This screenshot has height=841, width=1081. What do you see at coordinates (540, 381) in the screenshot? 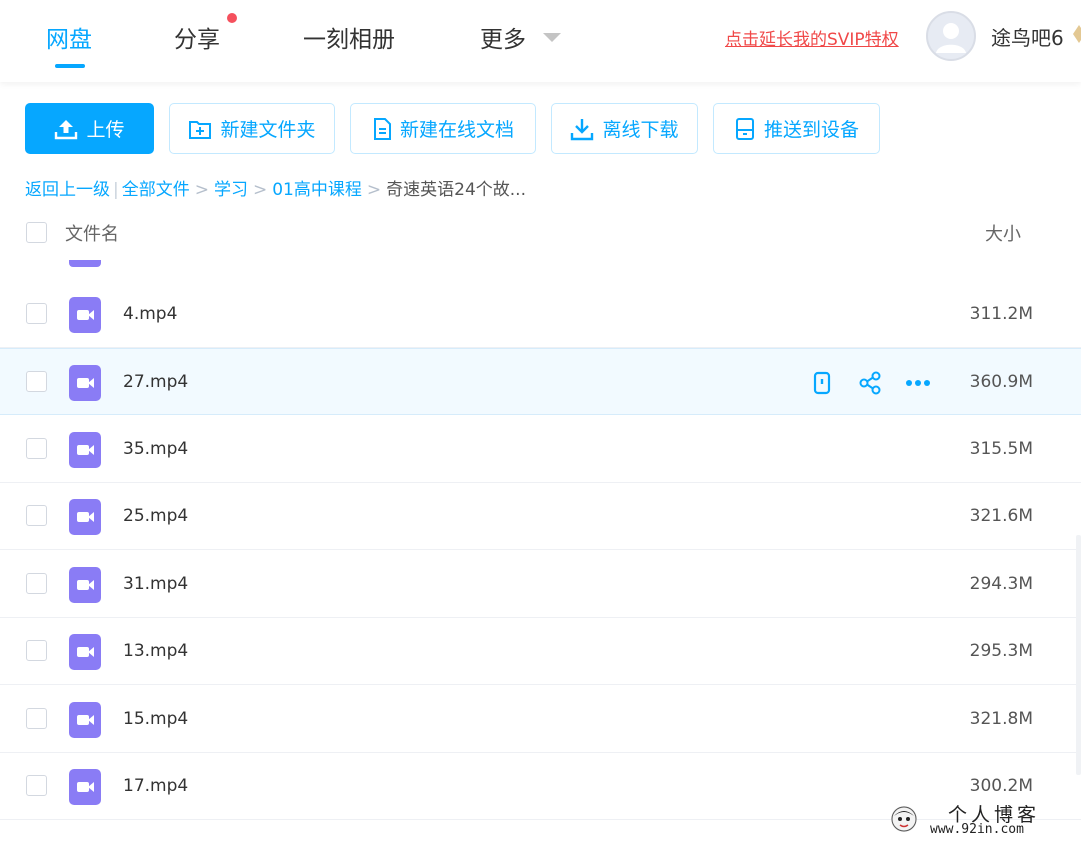
I see `table-row: 27.mp4 360.9M` at bounding box center [540, 381].